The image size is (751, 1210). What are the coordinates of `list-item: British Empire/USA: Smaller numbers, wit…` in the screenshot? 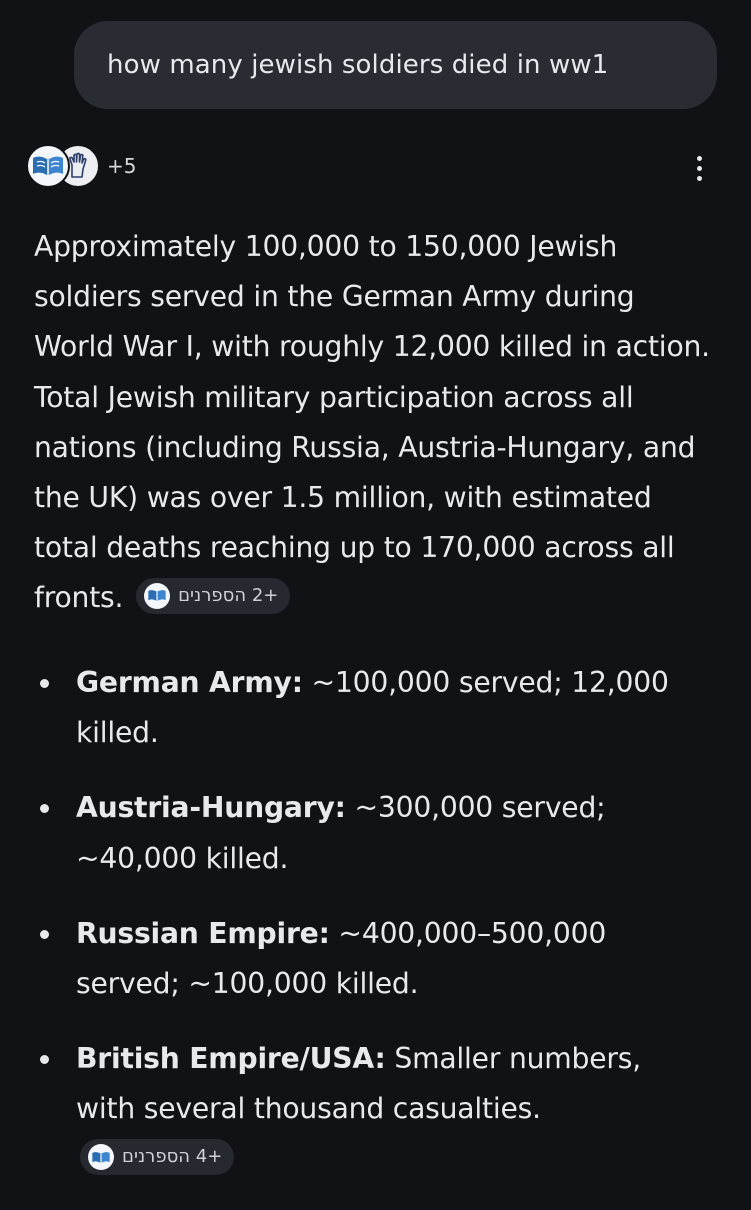 It's located at (348, 1109).